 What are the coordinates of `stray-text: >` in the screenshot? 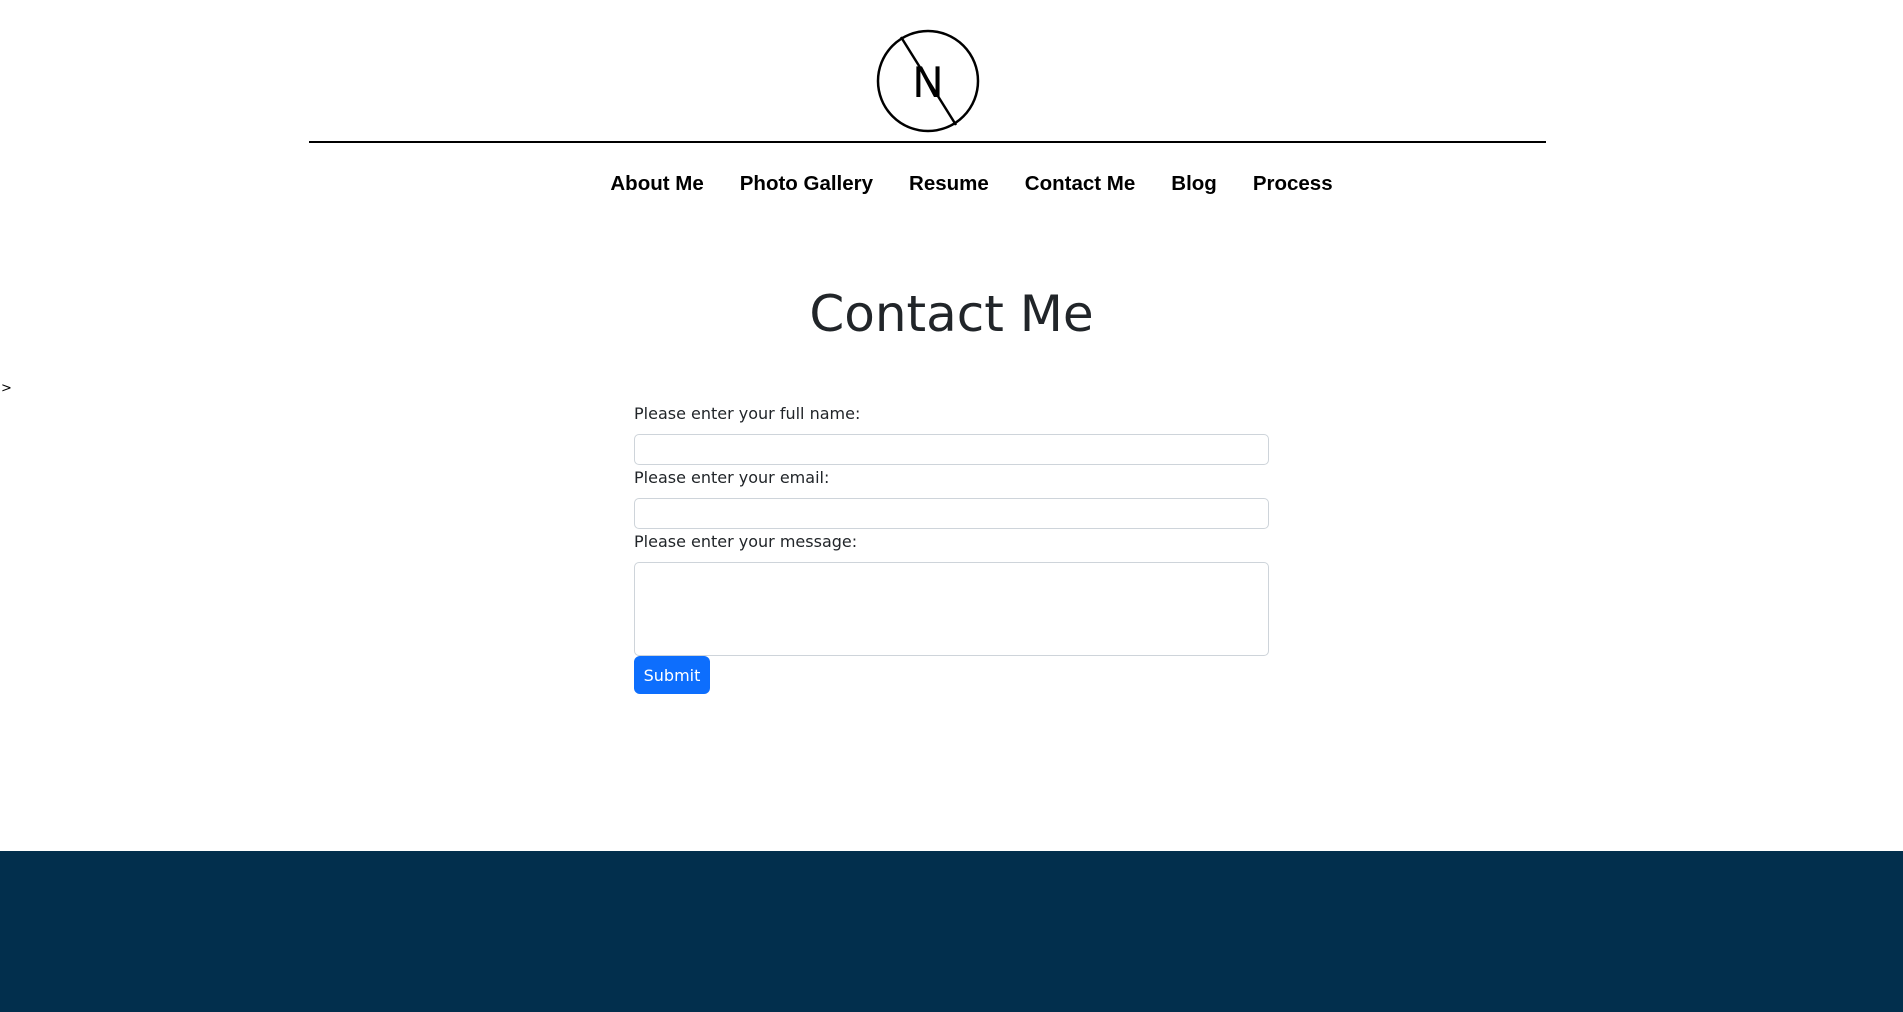 It's located at (6, 388).